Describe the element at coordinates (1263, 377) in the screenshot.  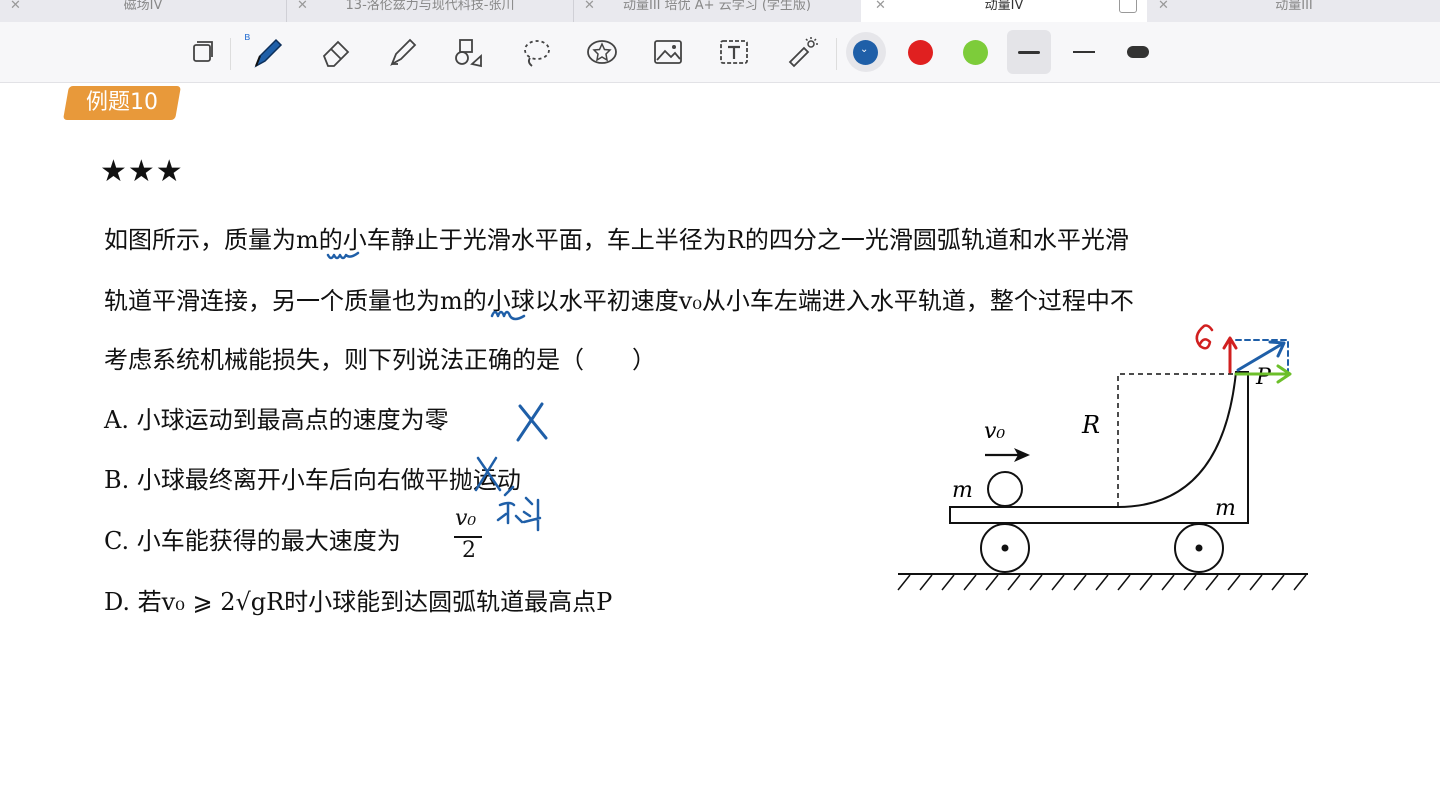
I see `label-P: P` at that location.